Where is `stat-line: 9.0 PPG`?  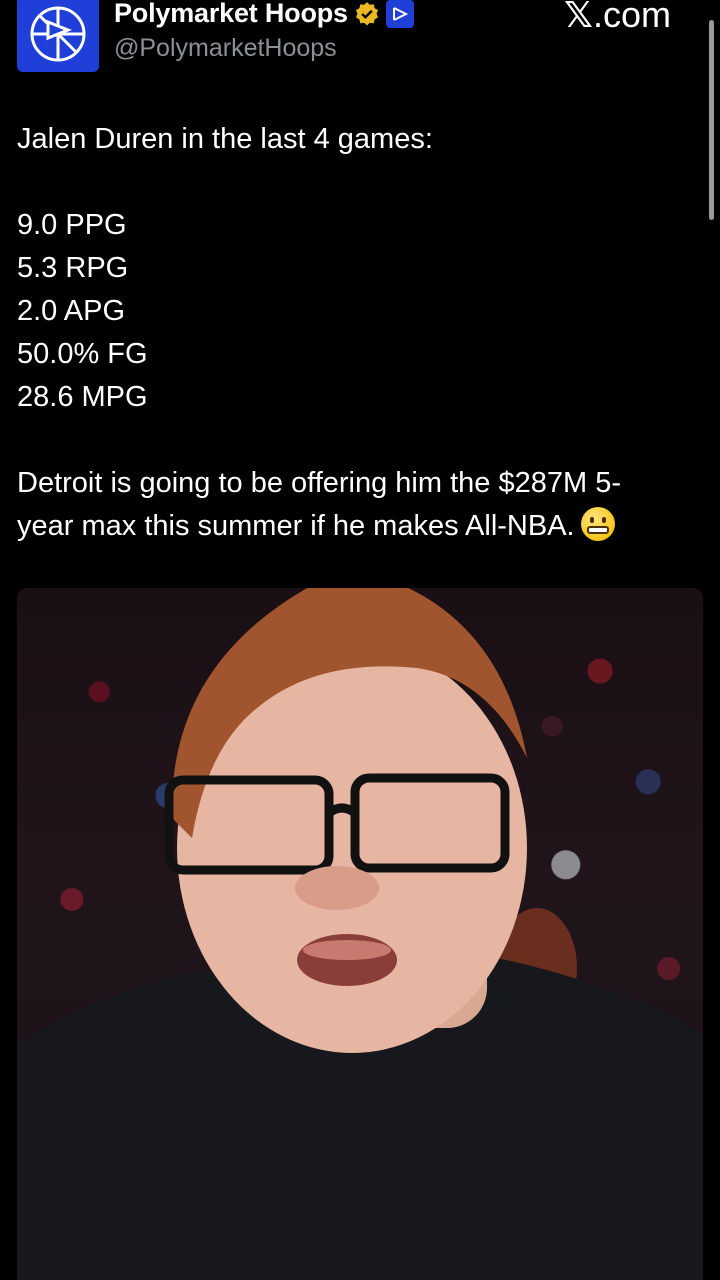 stat-line: 9.0 PPG is located at coordinates (72, 225).